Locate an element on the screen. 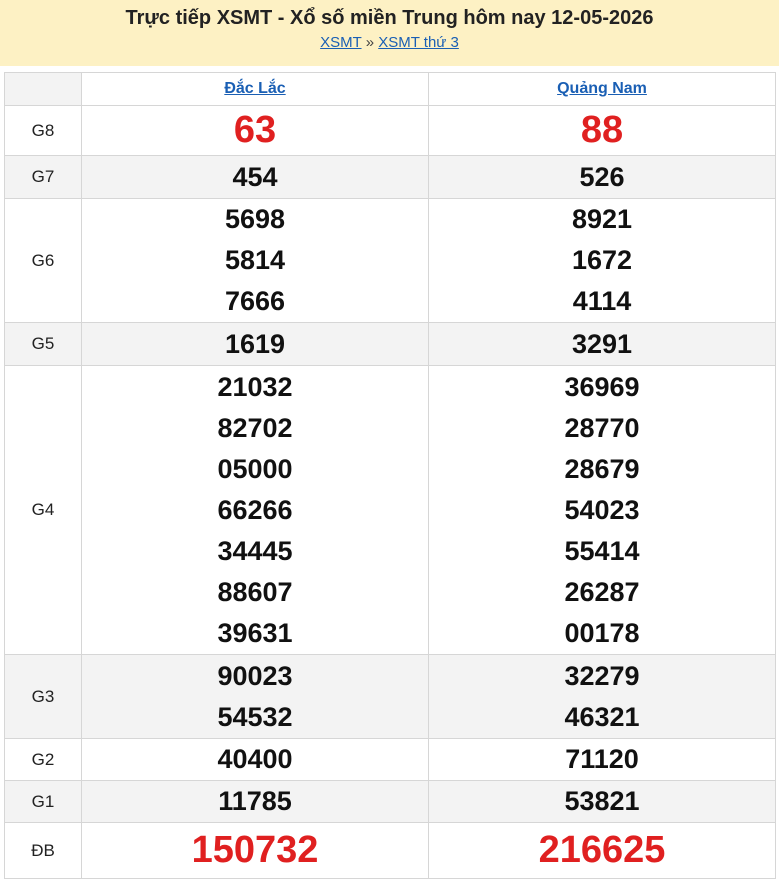  prize-cell-daclac: 11785 is located at coordinates (255, 801).